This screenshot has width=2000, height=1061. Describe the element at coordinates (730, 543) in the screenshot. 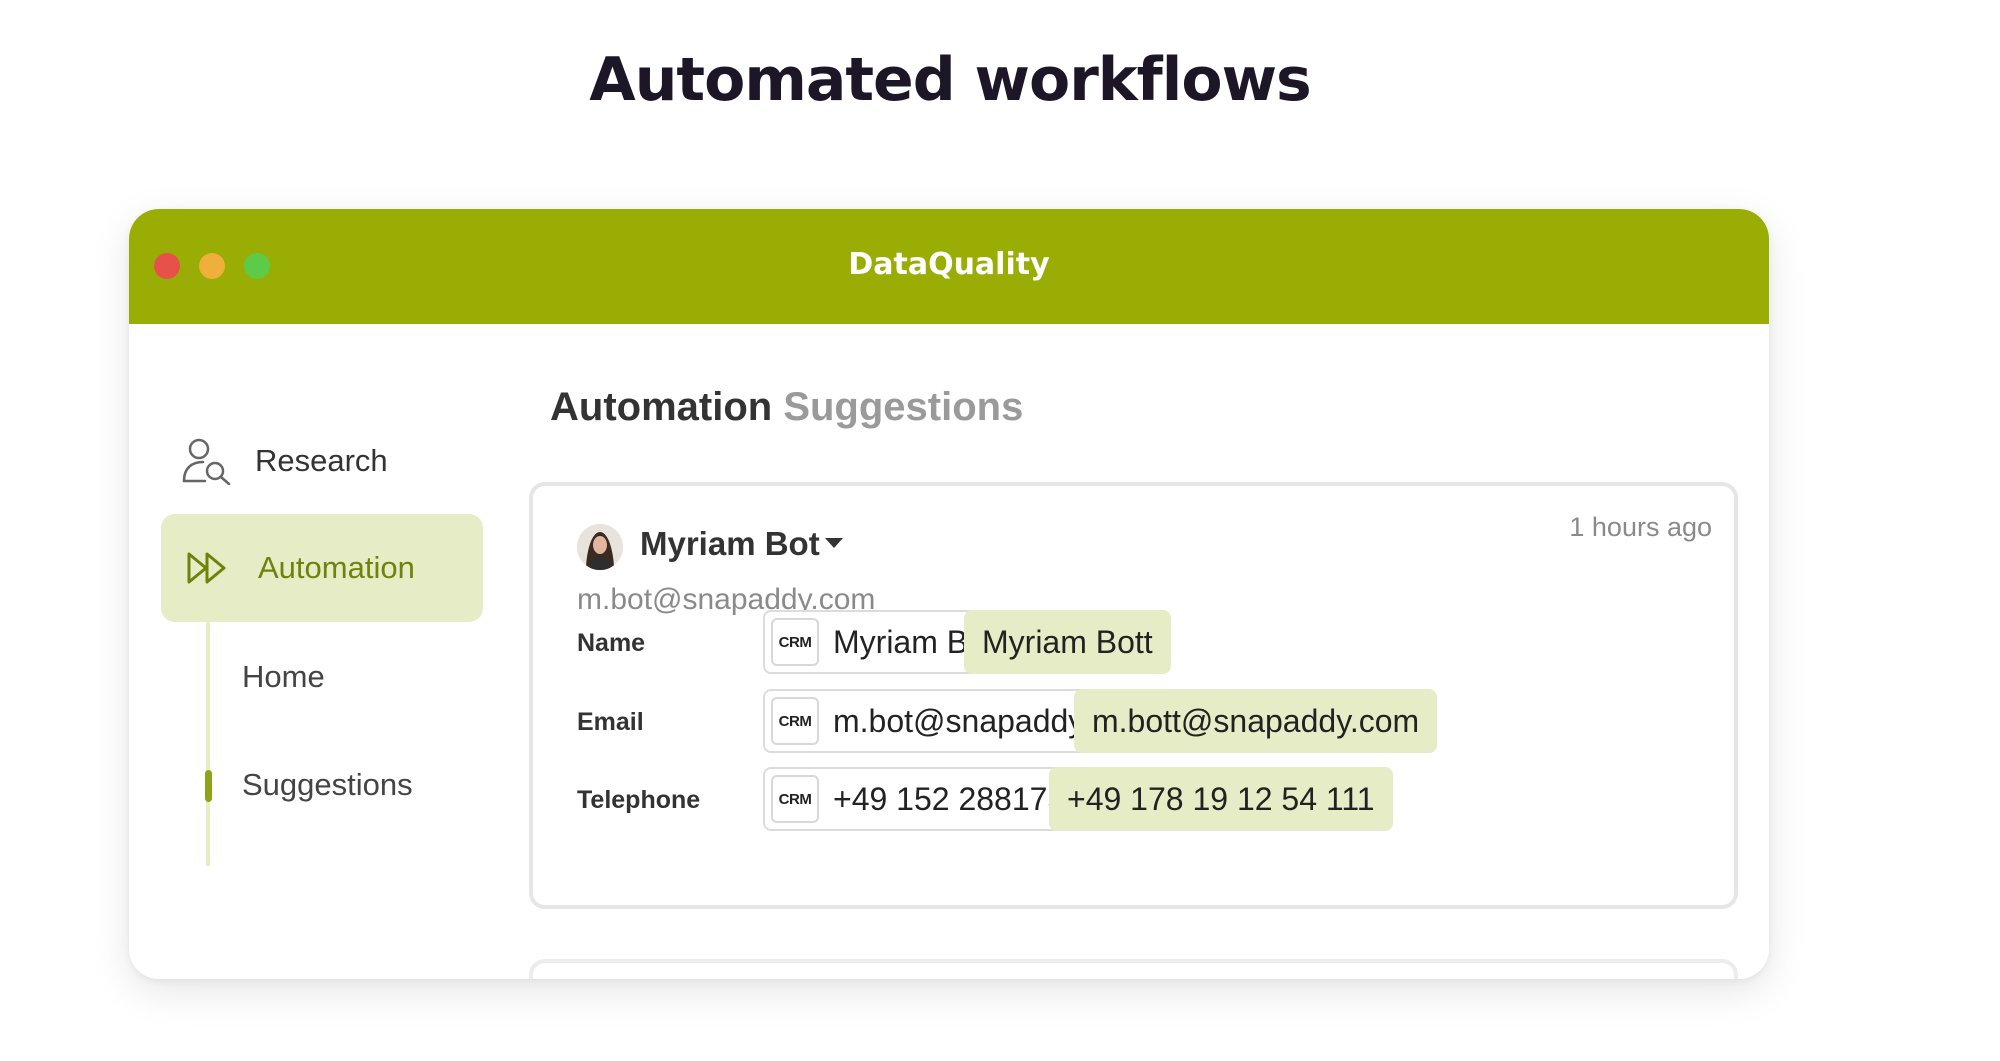

I see `contact-name: Myriam Bot` at that location.